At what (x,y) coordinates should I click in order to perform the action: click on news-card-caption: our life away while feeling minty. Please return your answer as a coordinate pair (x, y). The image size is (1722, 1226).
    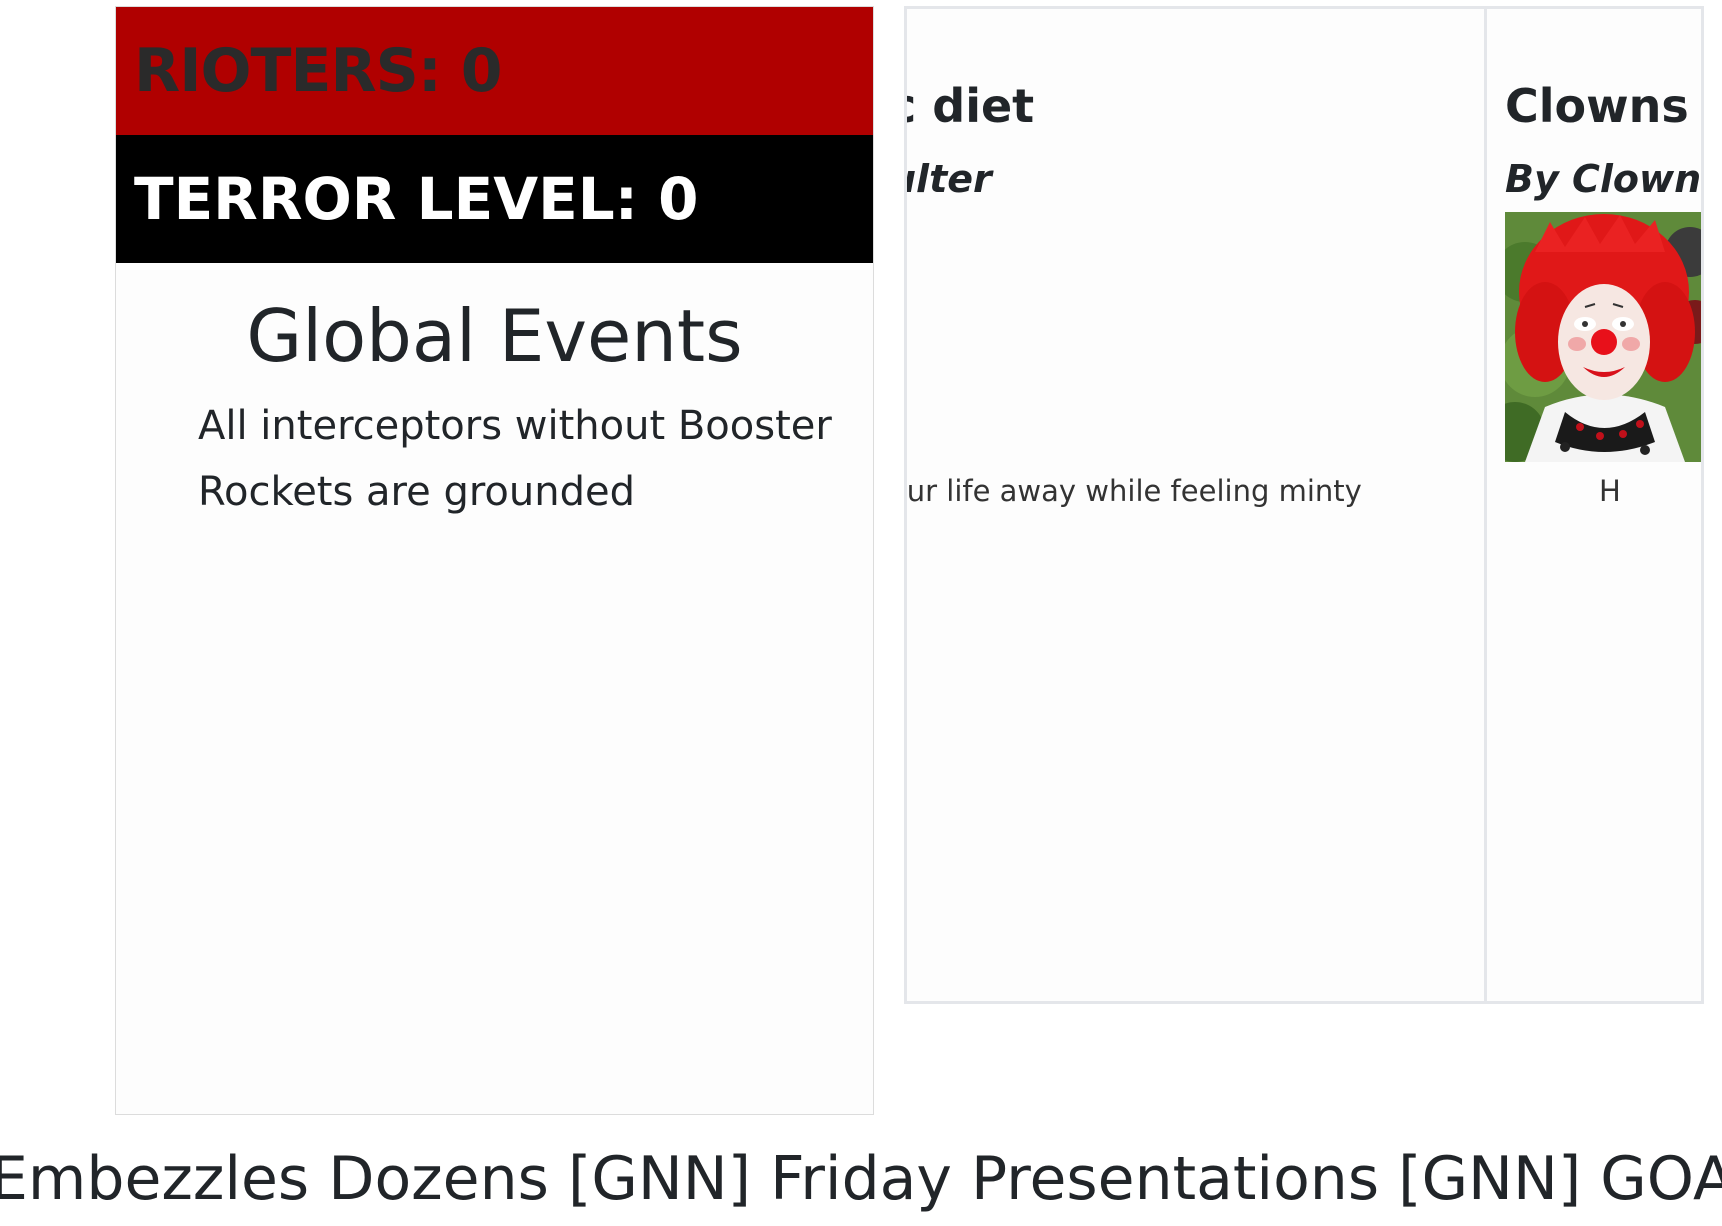
    Looking at the image, I should click on (1133, 491).